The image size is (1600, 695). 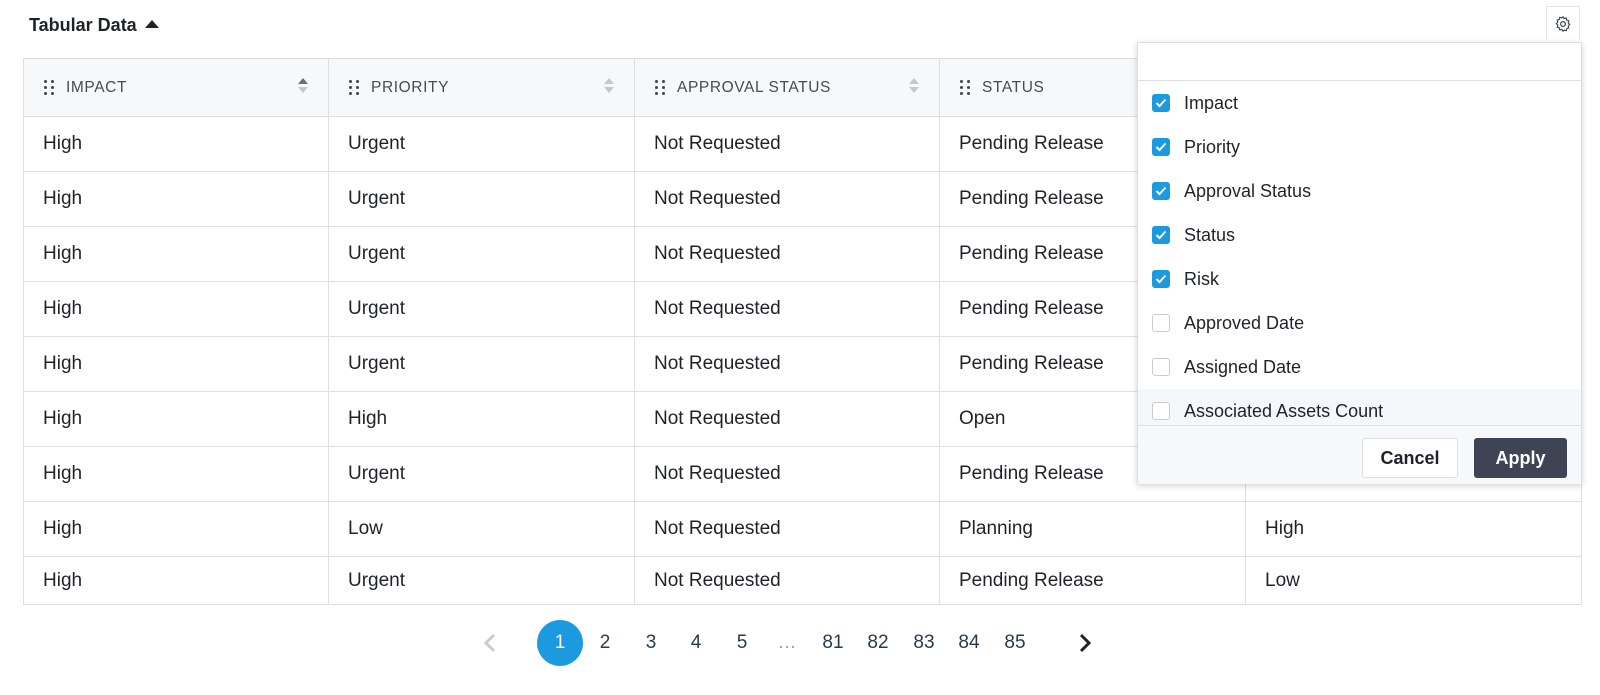 I want to click on next-page-button, so click(x=1085, y=643).